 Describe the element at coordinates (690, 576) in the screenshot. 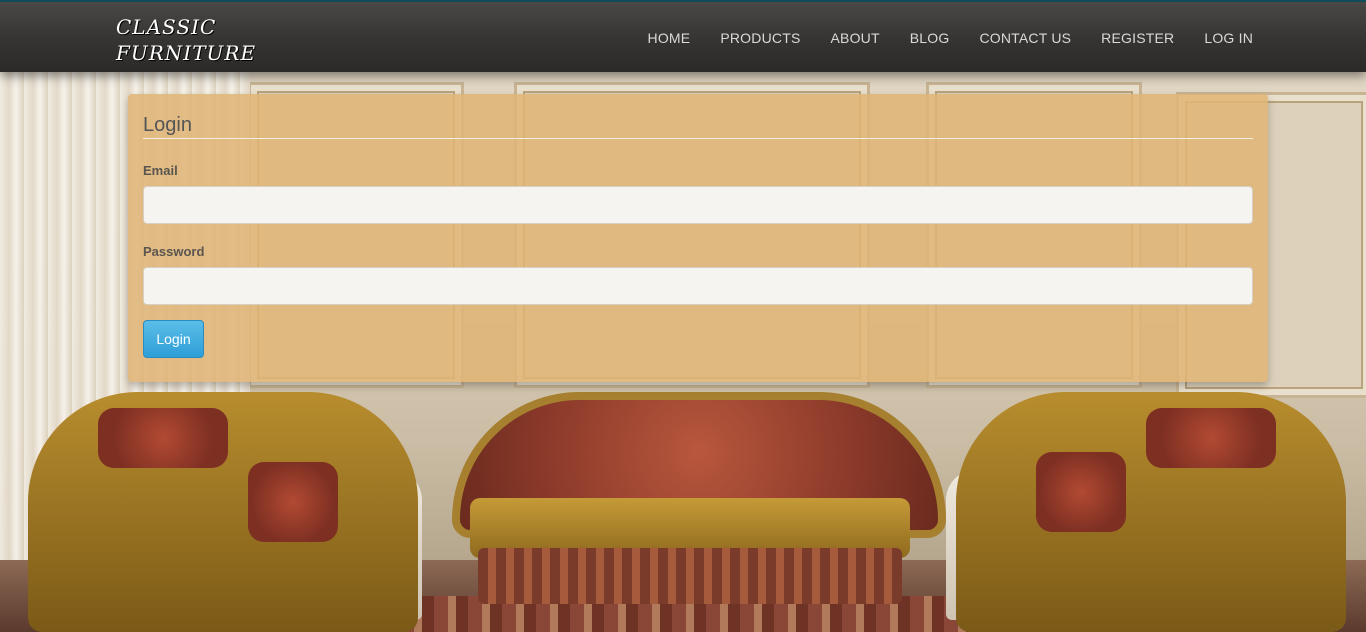

I see `sofa-base-image` at that location.